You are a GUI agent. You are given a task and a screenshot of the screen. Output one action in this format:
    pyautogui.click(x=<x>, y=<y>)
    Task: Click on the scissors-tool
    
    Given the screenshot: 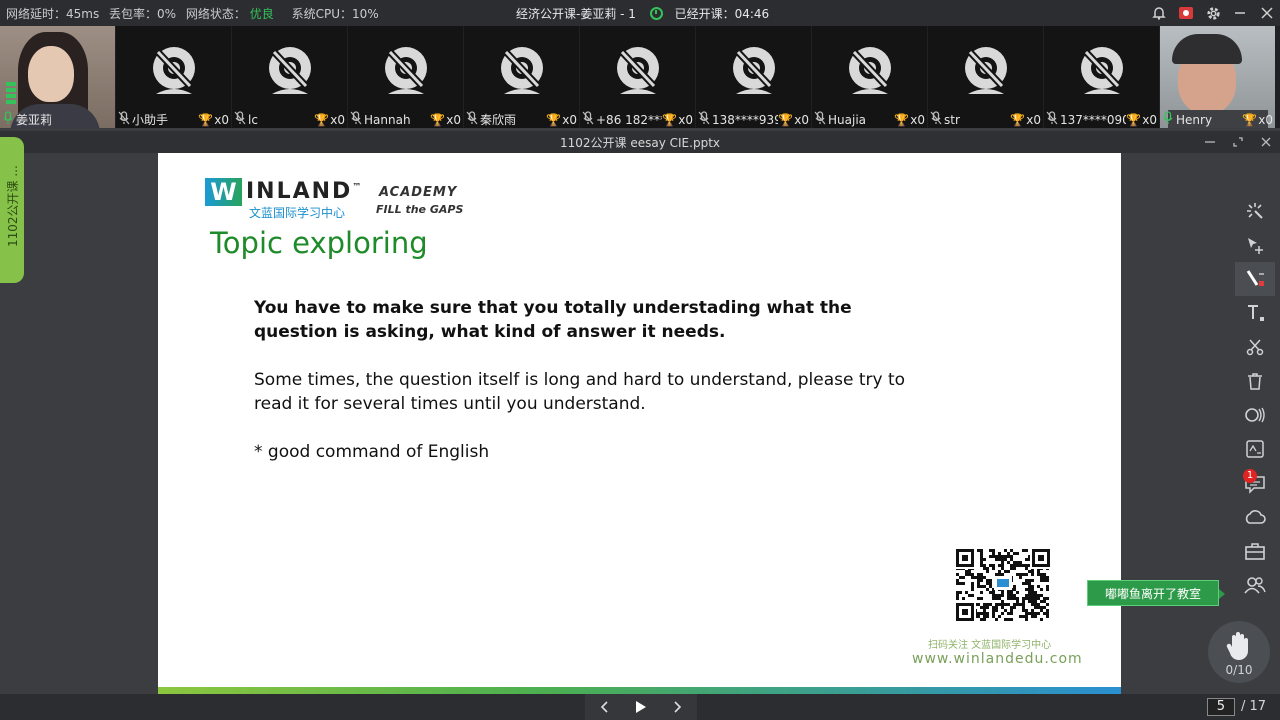 What is the action you would take?
    pyautogui.click(x=1255, y=347)
    